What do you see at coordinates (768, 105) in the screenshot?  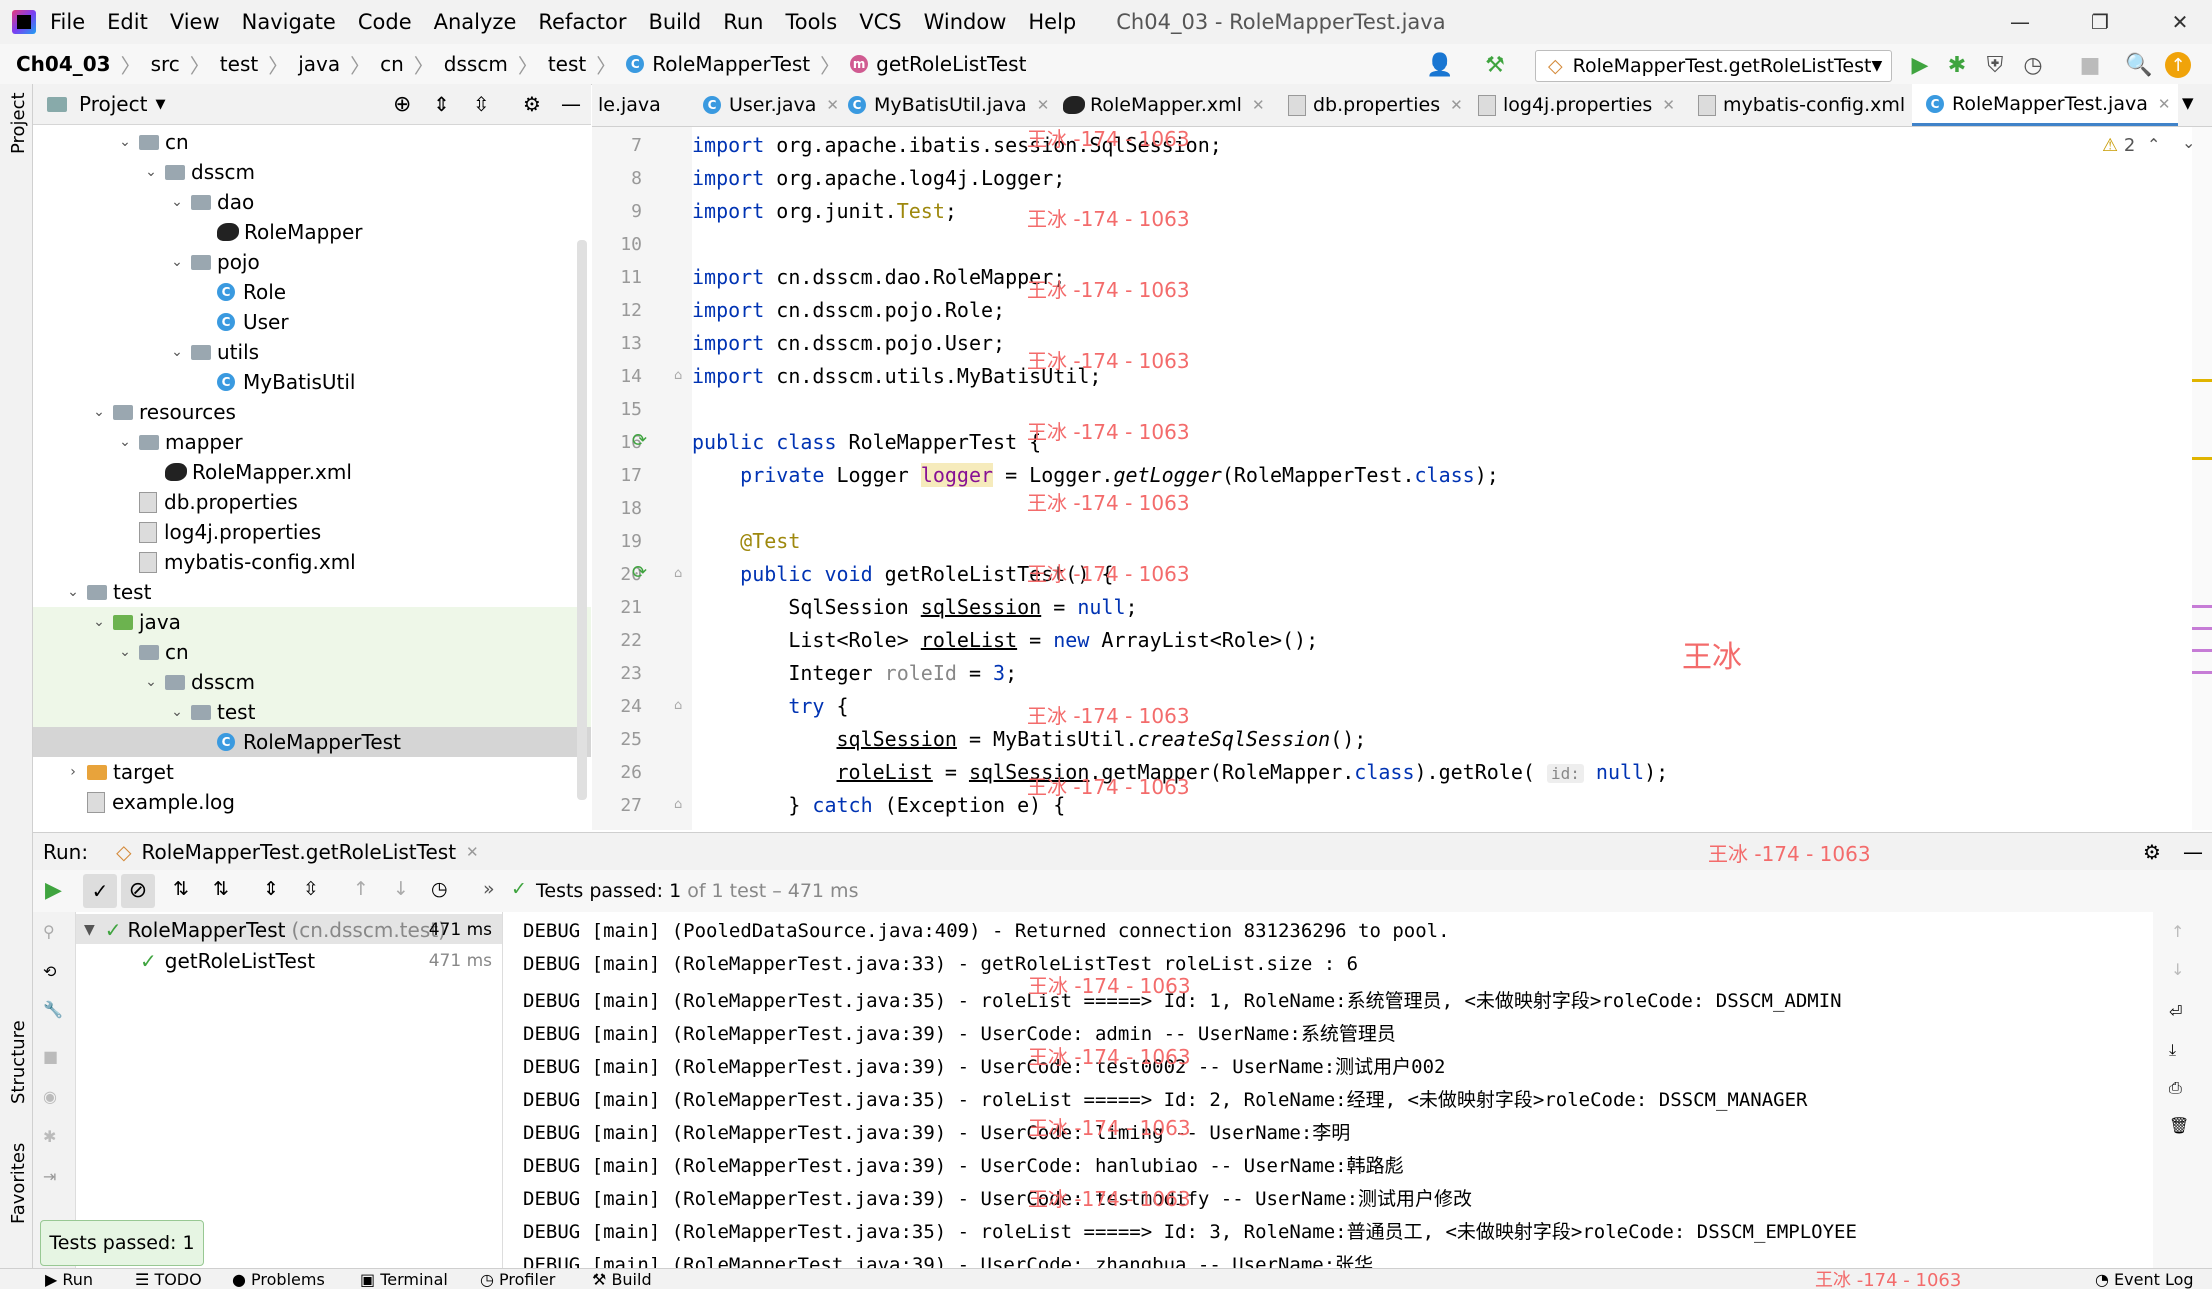 I see `tab-user-java: C User.java ✕` at bounding box center [768, 105].